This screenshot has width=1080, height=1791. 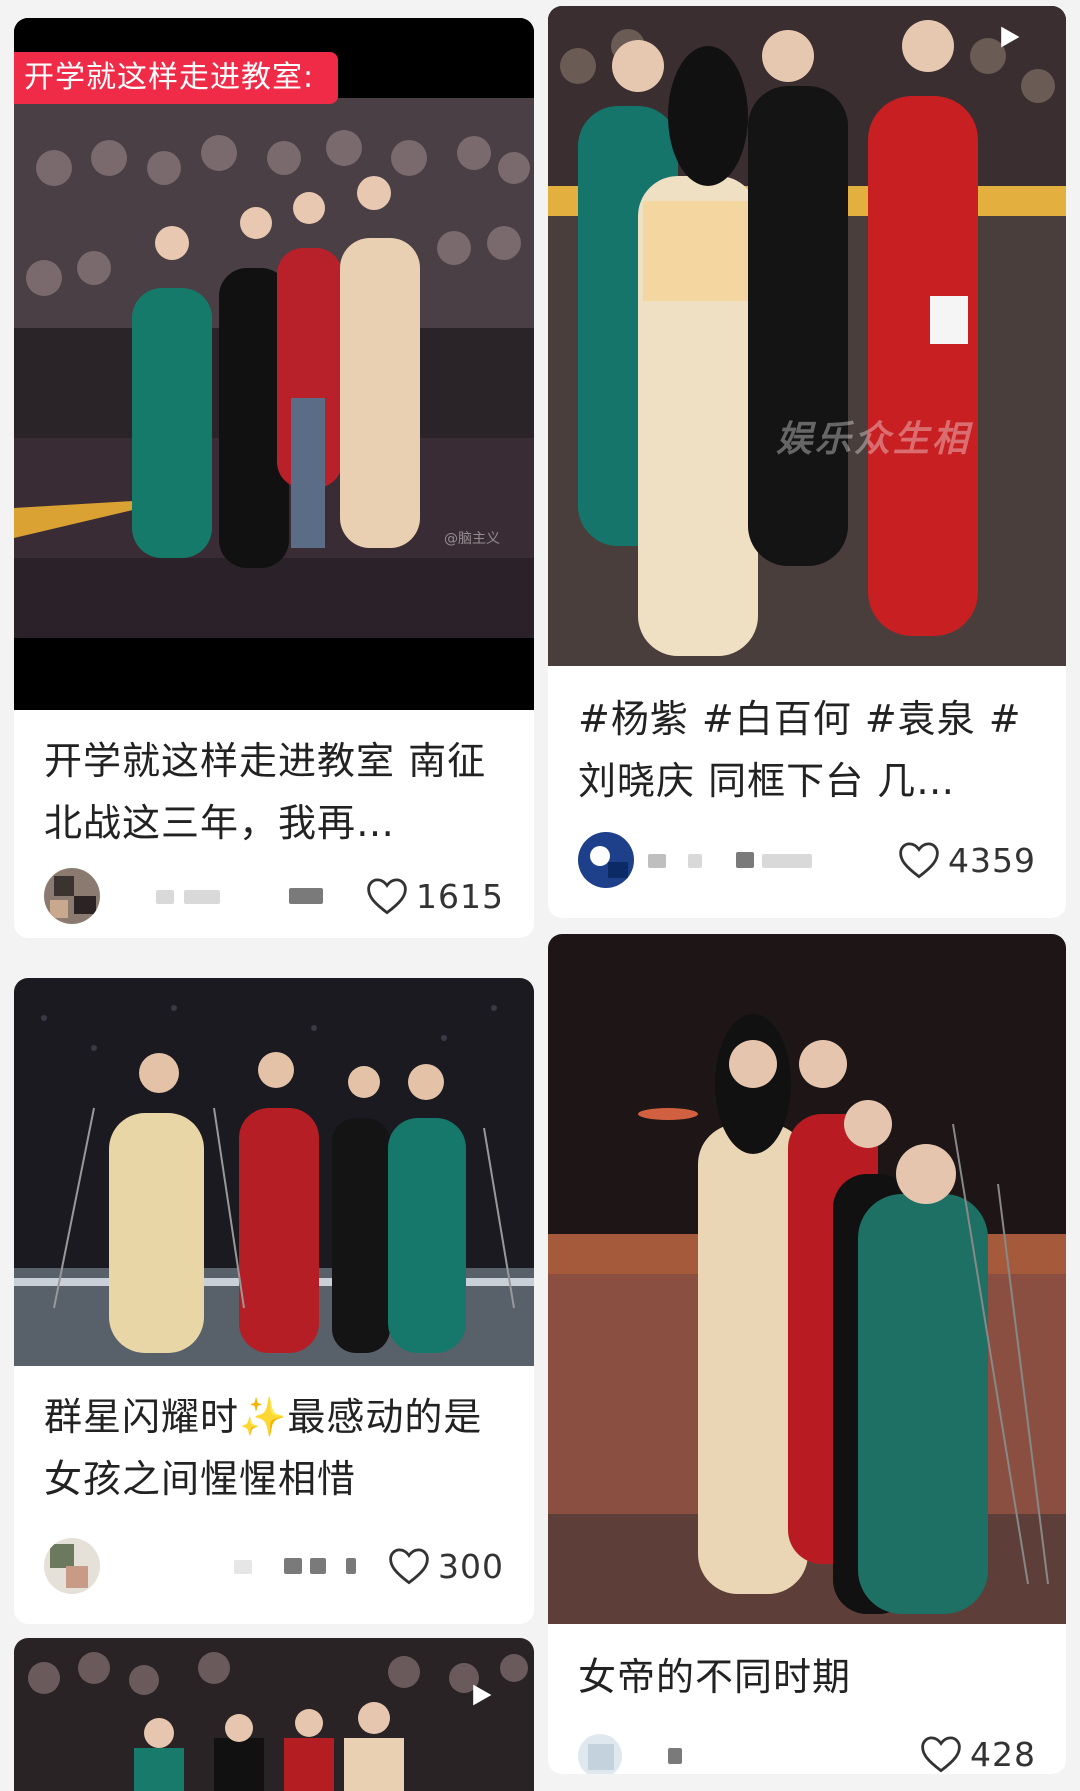 I want to click on image-watermark: @脑主义, so click(x=472, y=539).